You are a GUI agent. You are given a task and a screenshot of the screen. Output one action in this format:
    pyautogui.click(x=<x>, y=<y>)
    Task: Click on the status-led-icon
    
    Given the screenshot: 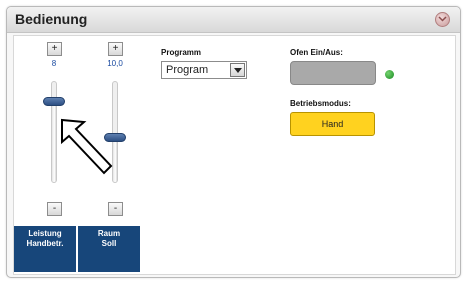 What is the action you would take?
    pyautogui.click(x=389, y=74)
    